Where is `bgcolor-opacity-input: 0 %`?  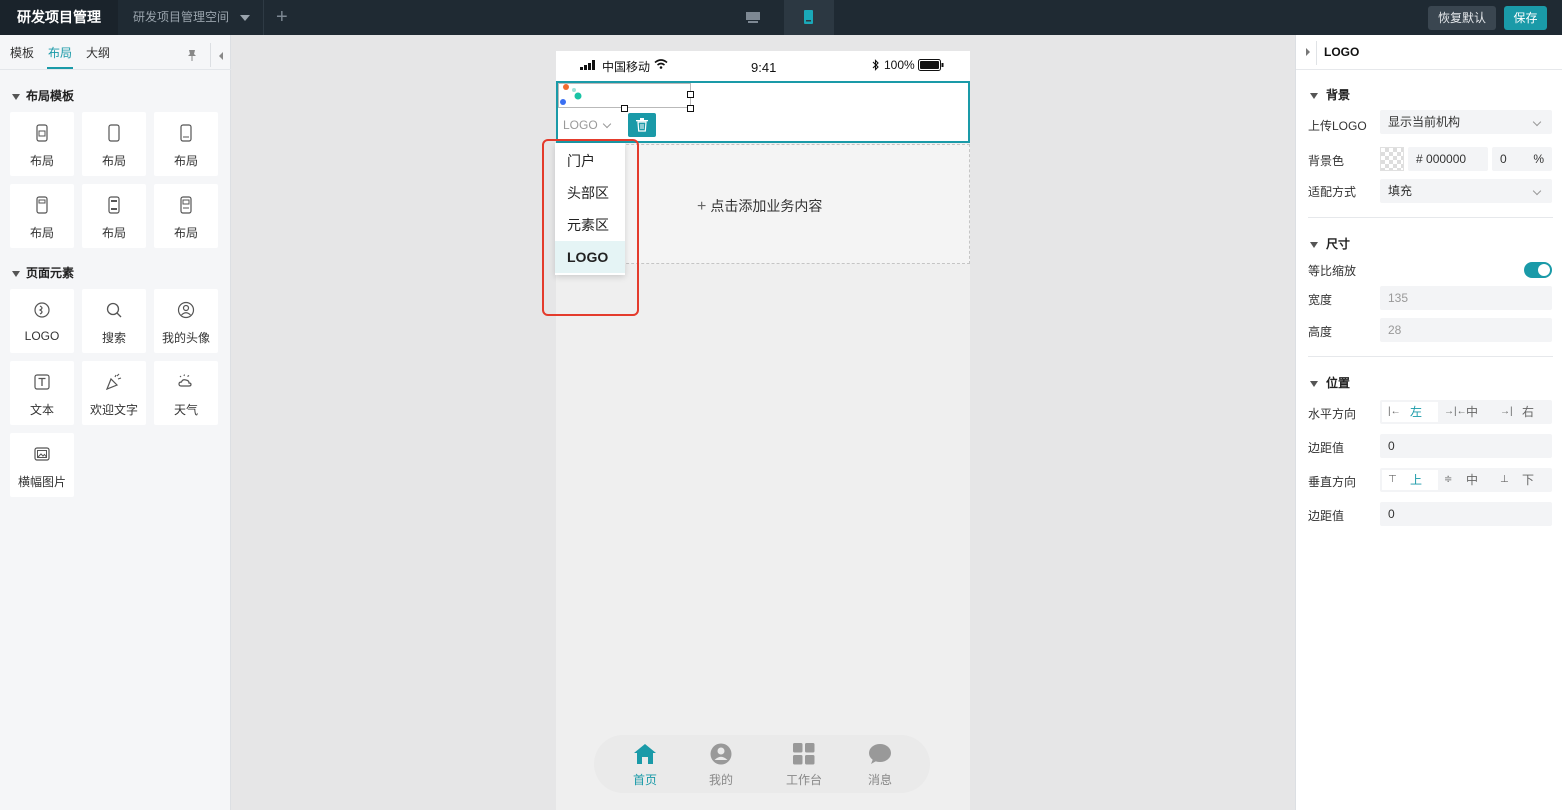 bgcolor-opacity-input: 0 % is located at coordinates (1522, 159).